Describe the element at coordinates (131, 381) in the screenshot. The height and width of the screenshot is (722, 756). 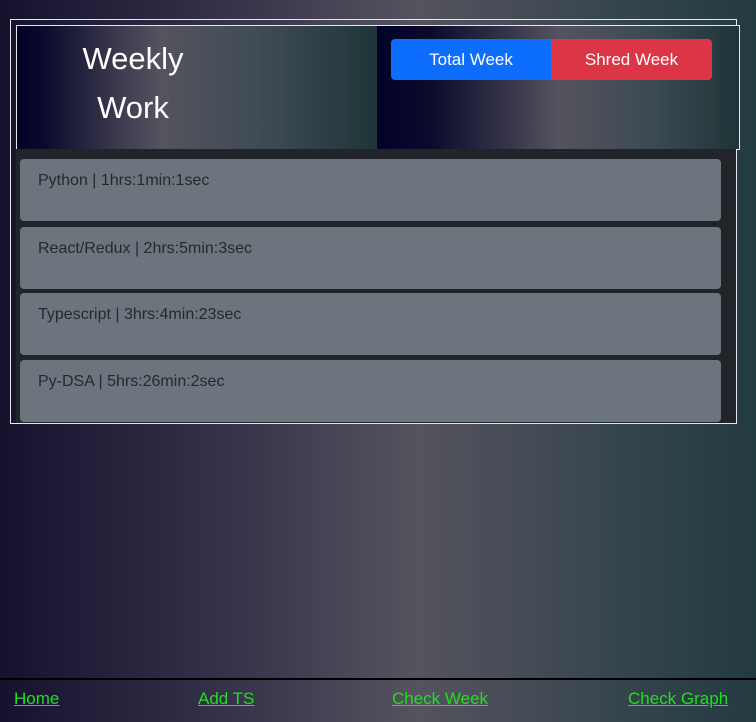
I see `list-item-label: Py-DSA | 5hrs:26min:2sec` at that location.